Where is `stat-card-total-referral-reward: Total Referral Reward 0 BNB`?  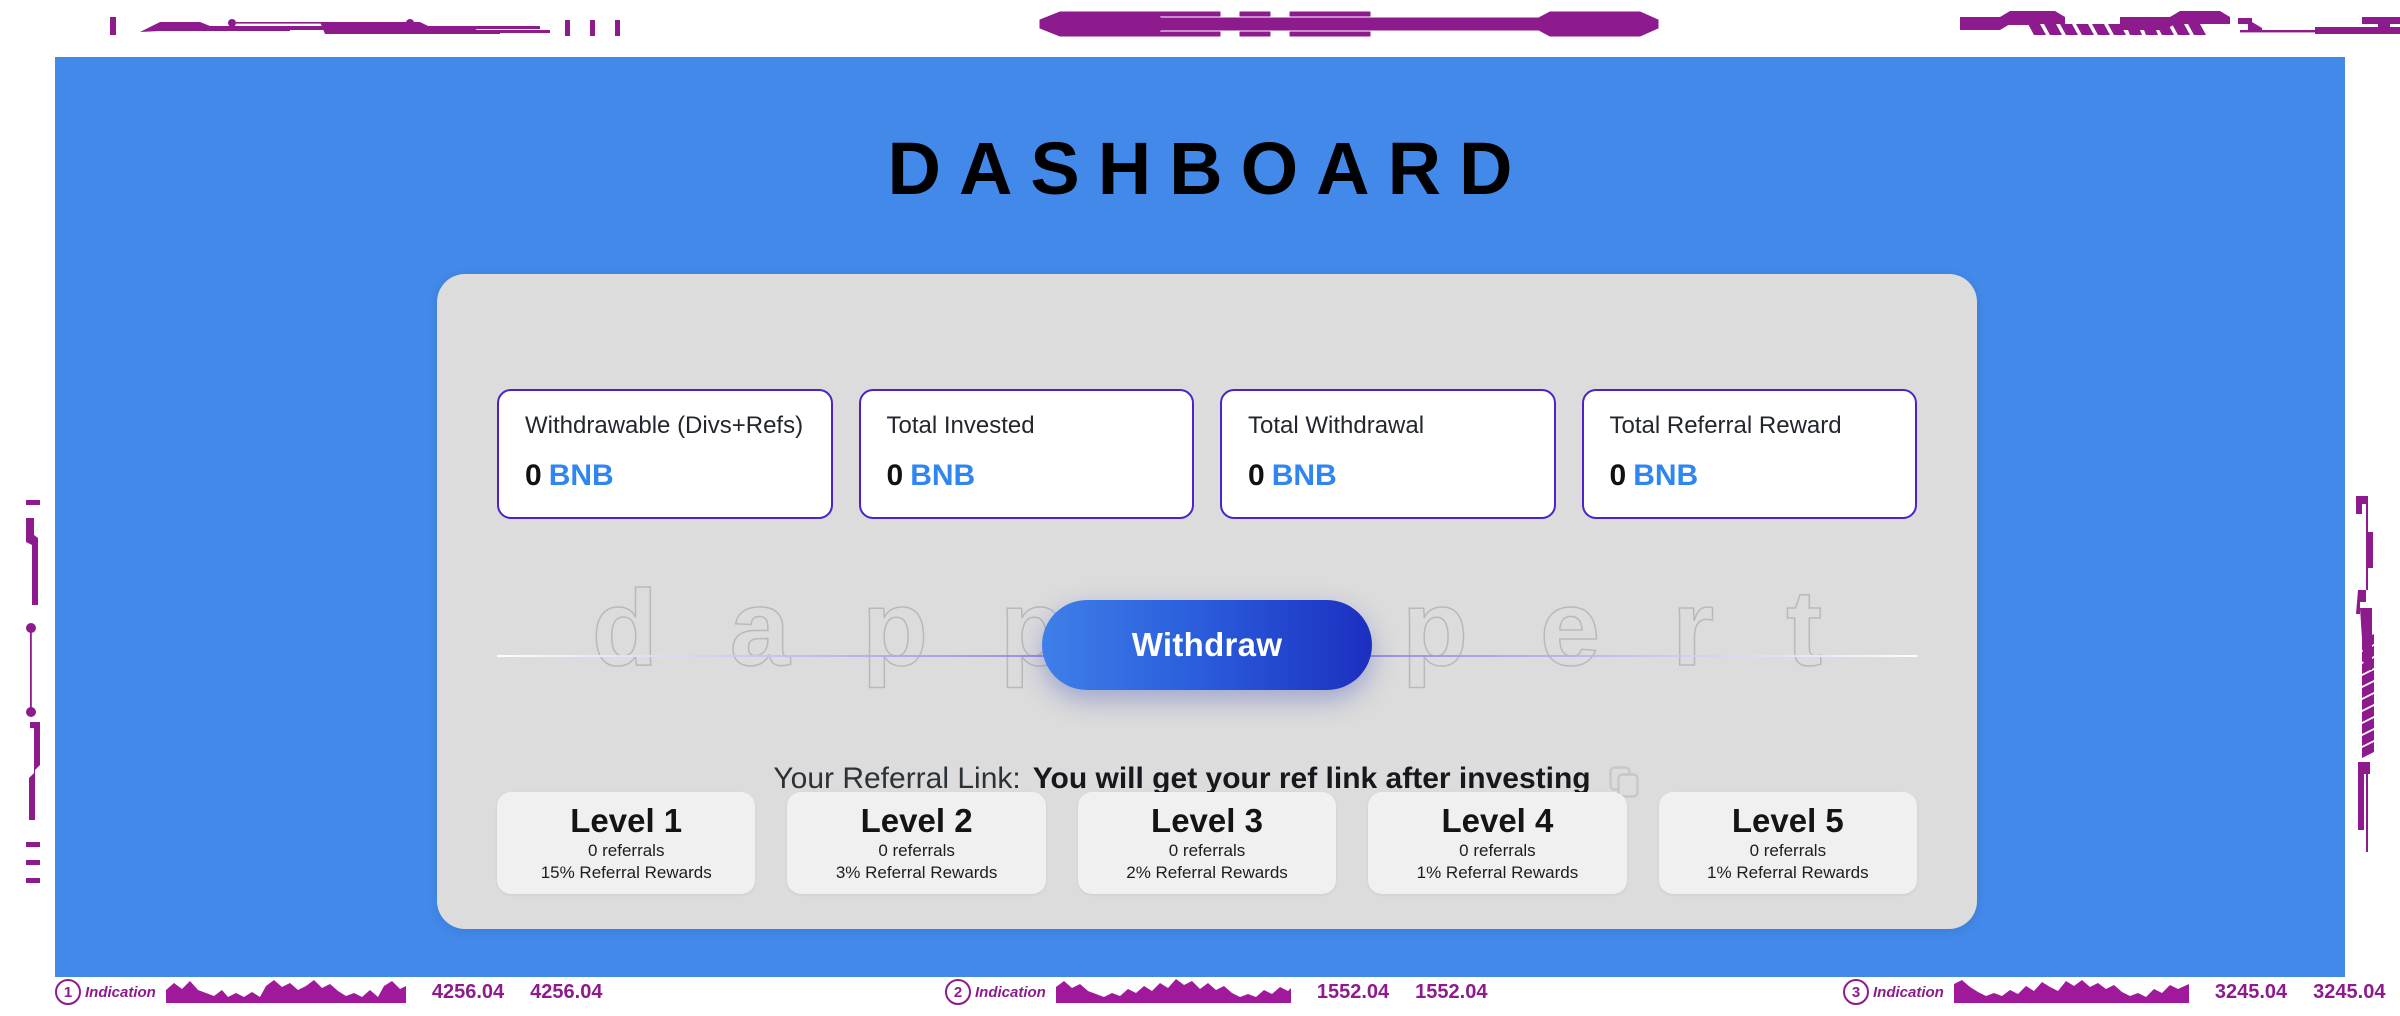
stat-card-total-referral-reward: Total Referral Reward 0 BNB is located at coordinates (1749, 454).